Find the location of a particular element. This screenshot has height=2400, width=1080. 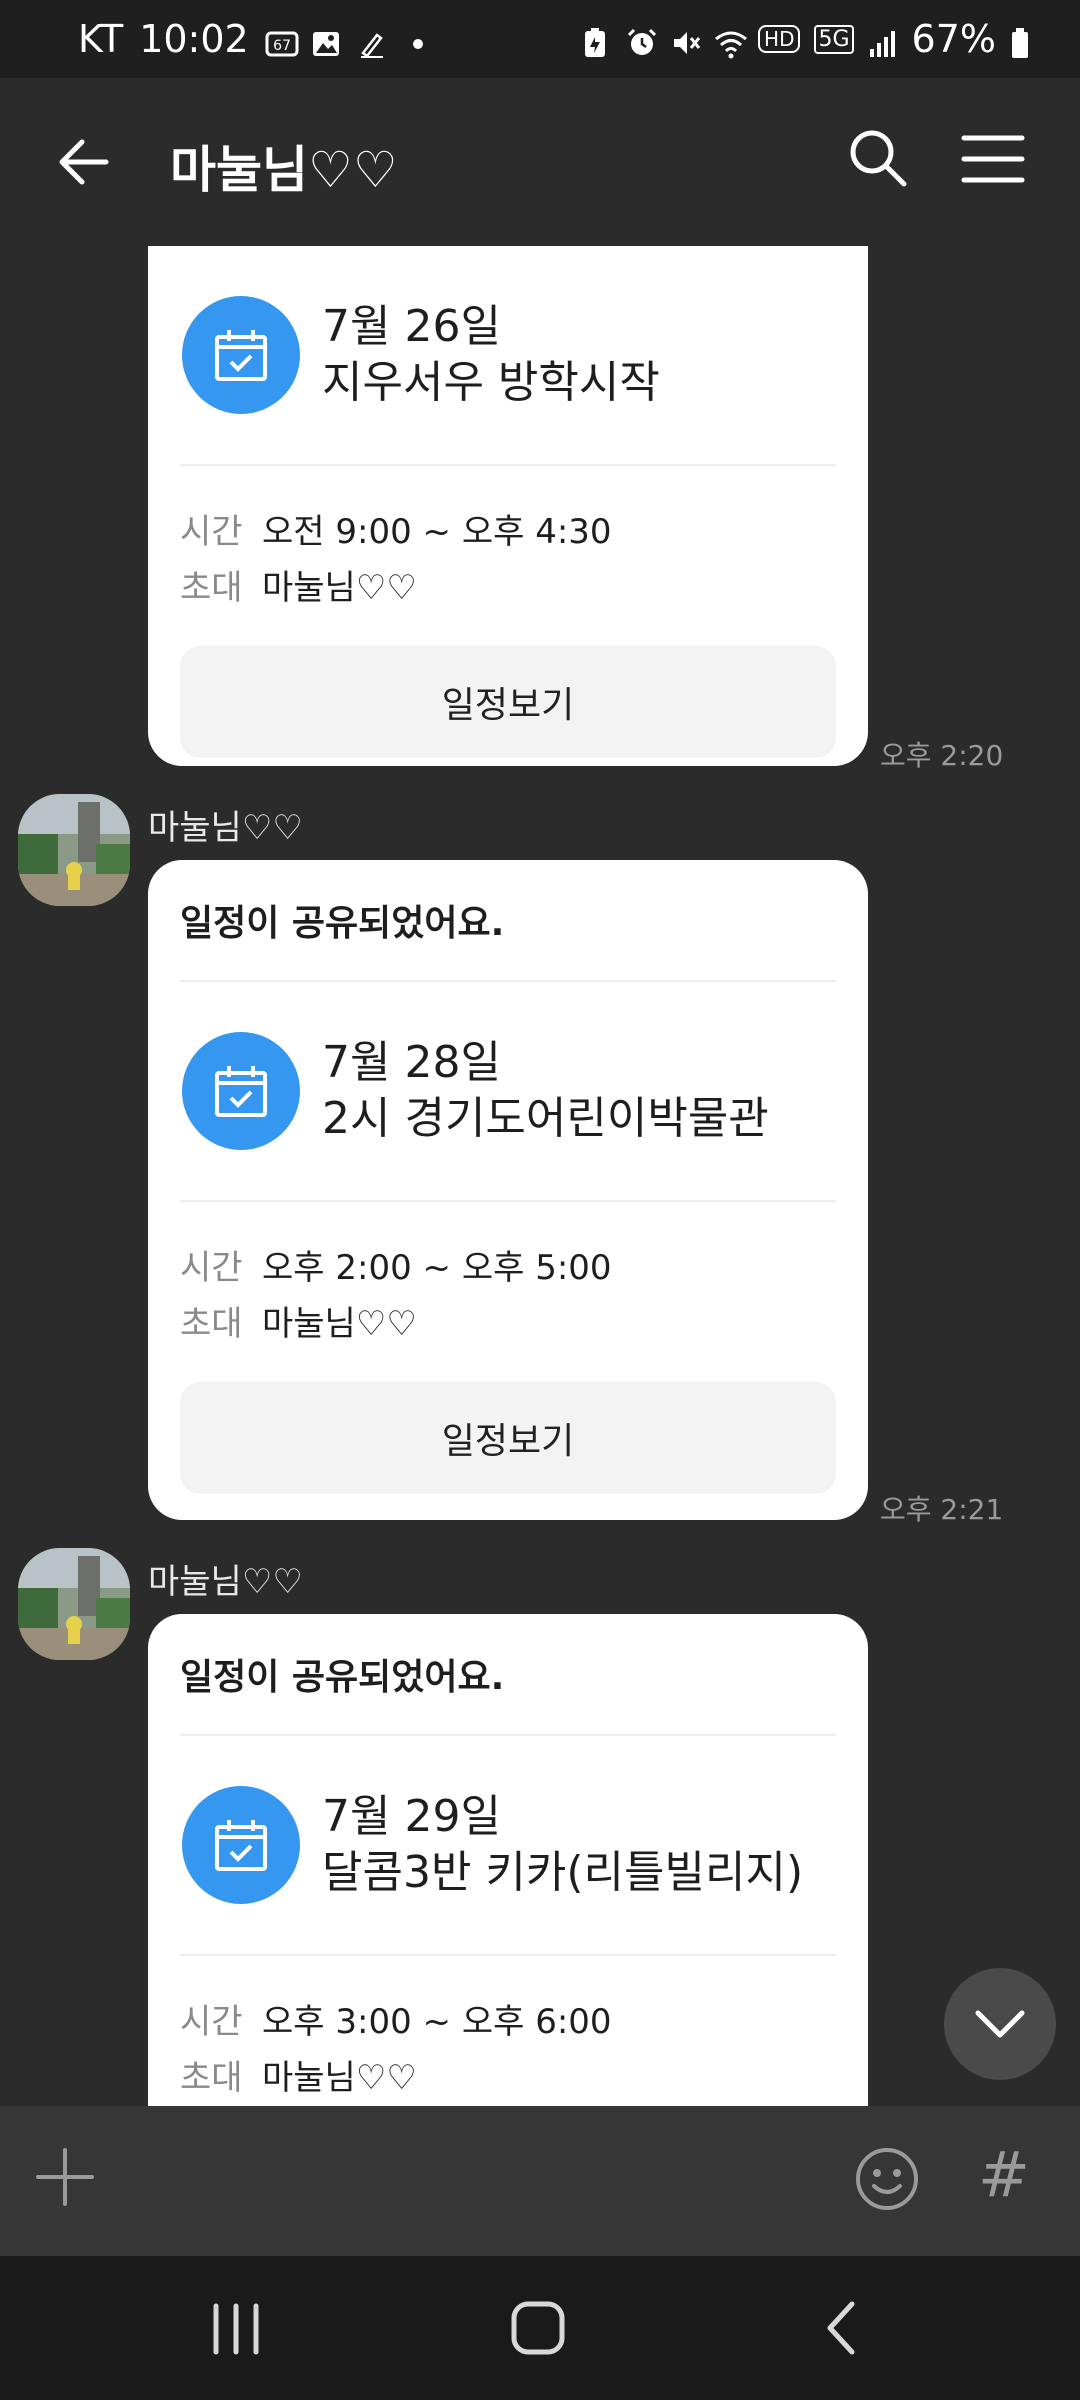

pen-icon is located at coordinates (372, 41).